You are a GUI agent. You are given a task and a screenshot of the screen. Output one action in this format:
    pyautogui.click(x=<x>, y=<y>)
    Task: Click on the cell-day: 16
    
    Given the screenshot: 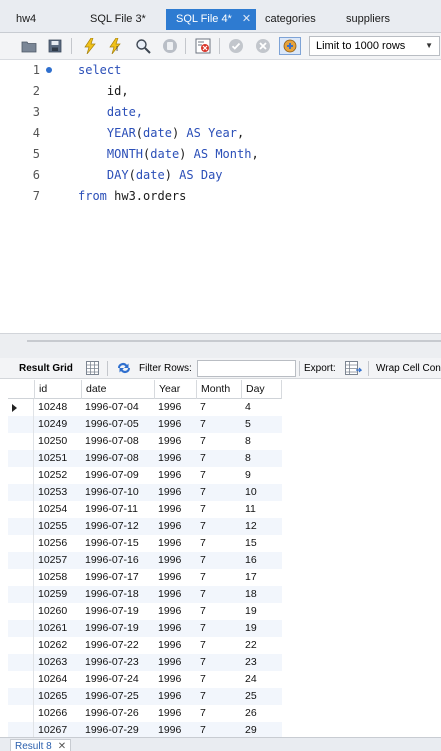 What is the action you would take?
    pyautogui.click(x=249, y=560)
    